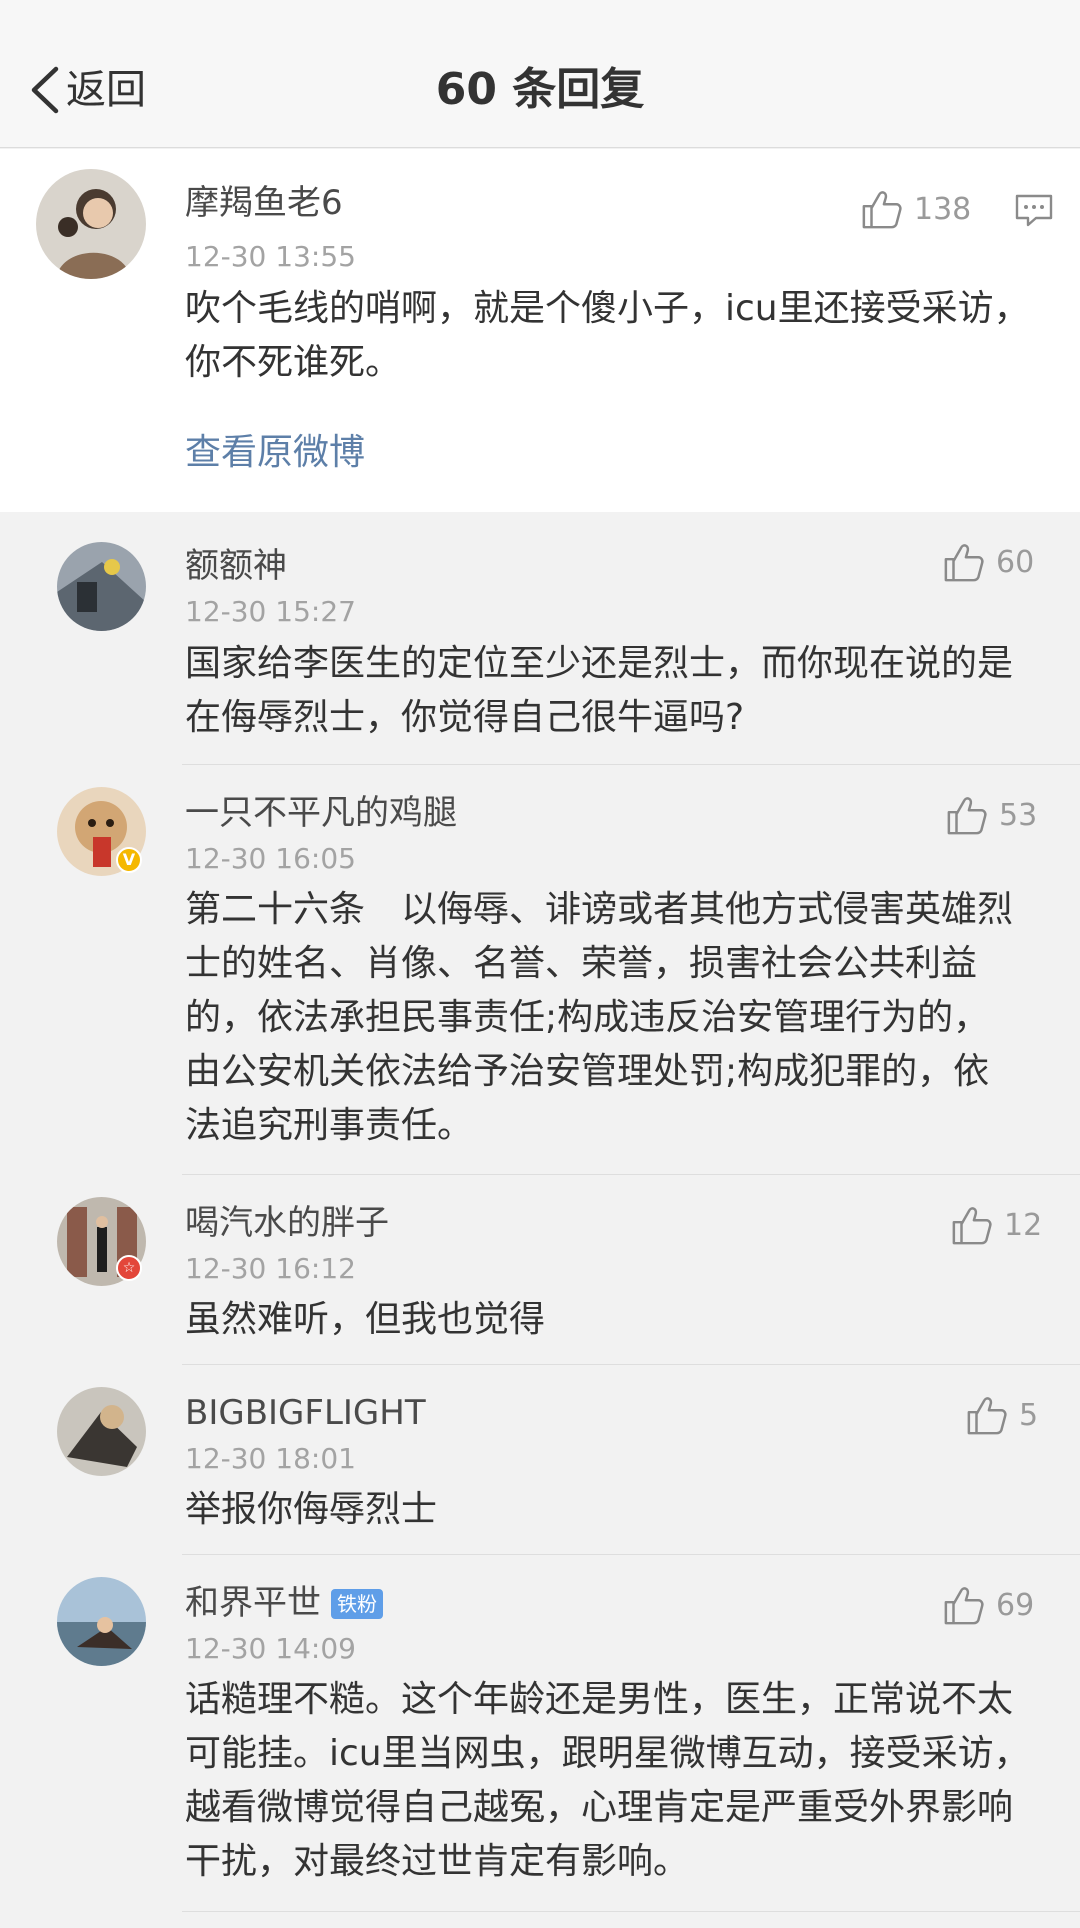 The image size is (1080, 1928). I want to click on like-button: 60, so click(988, 563).